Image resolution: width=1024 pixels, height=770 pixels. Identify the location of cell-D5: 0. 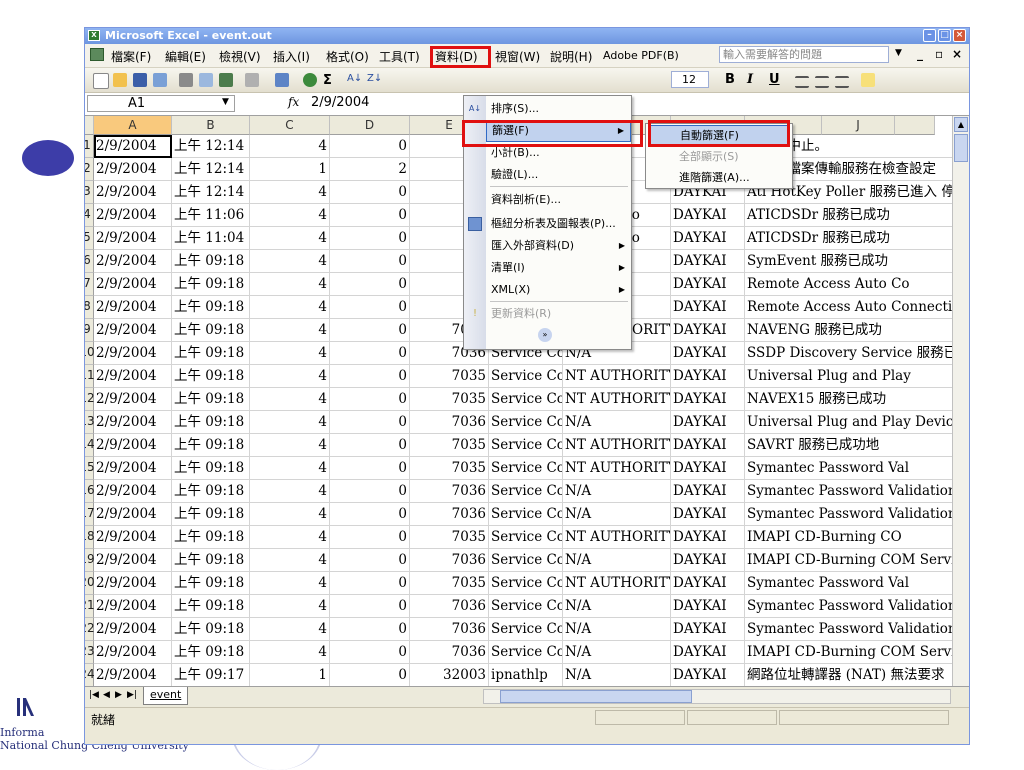
(370, 238).